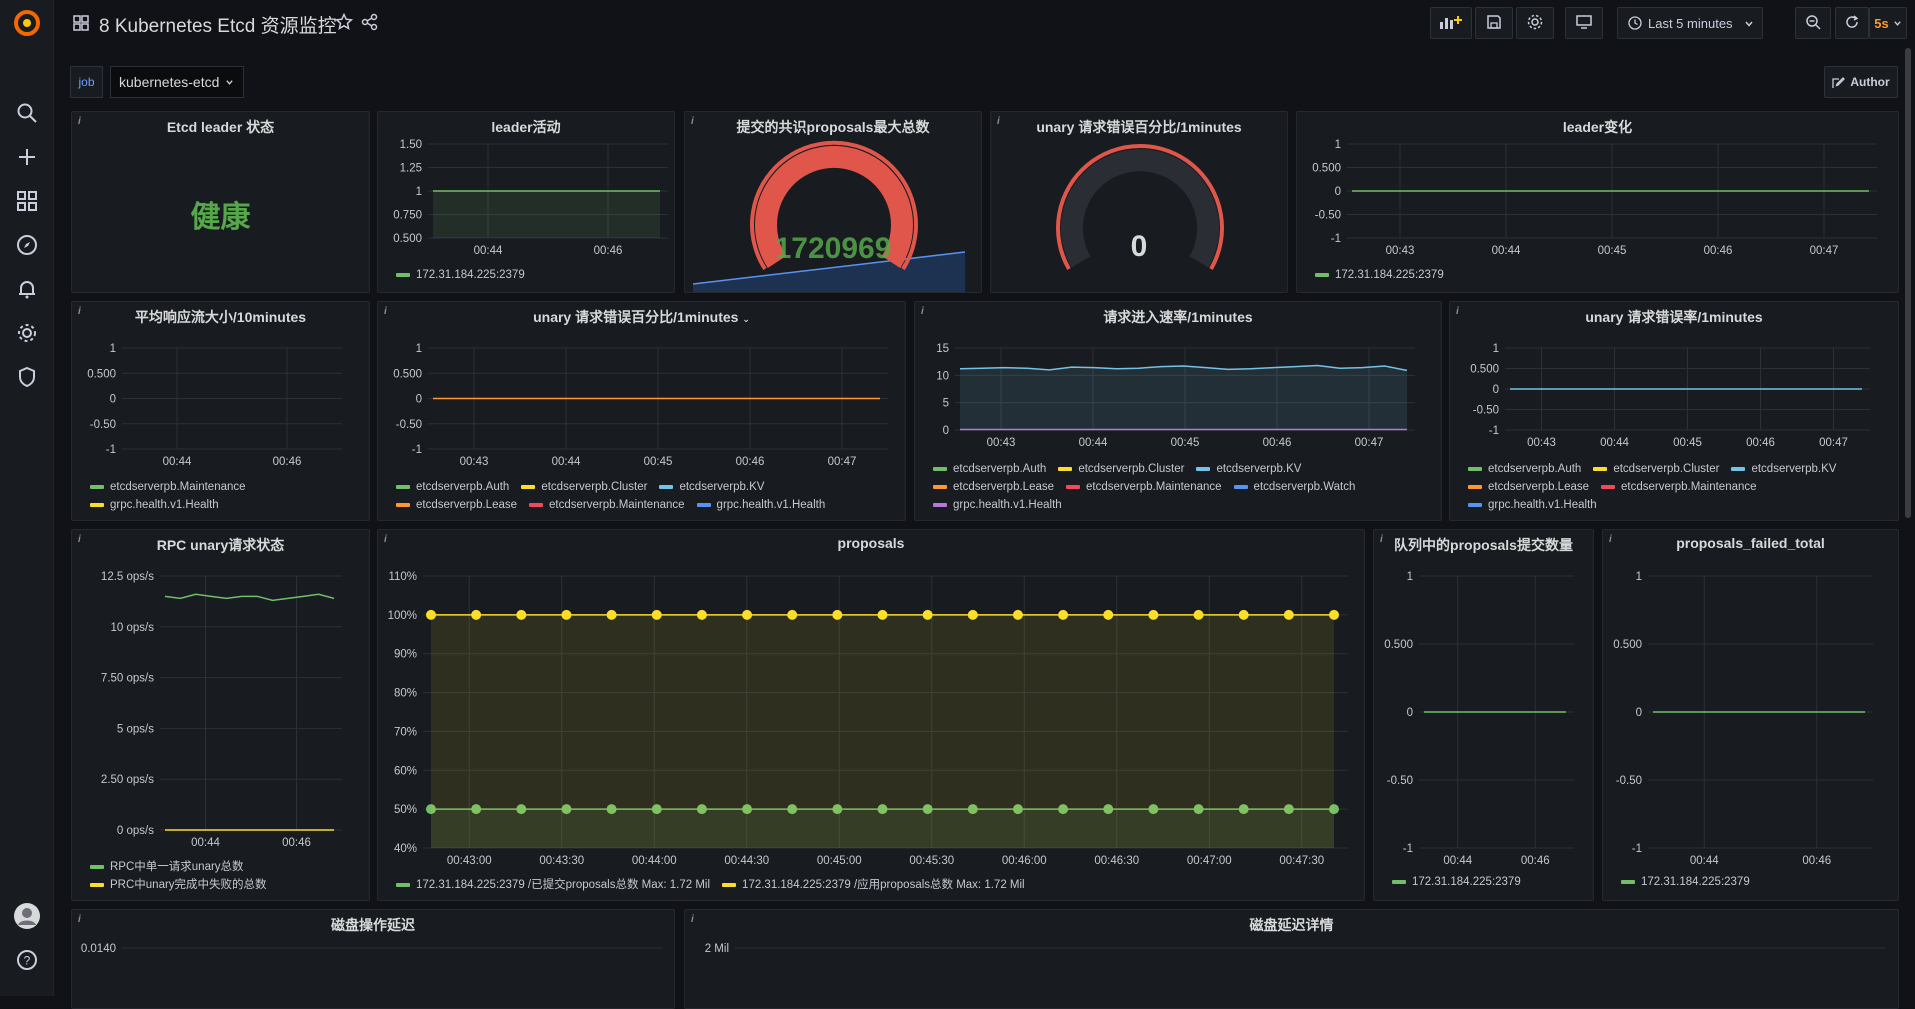 This screenshot has width=1915, height=1009. I want to click on shield-icon, so click(27, 377).